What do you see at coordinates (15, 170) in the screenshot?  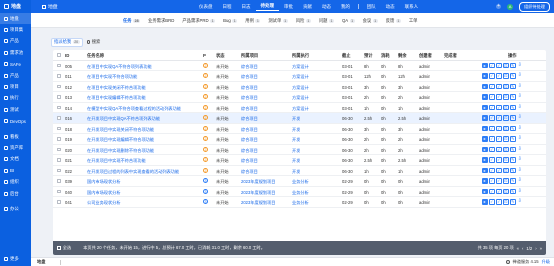 I see `sidebar-item: BI` at bounding box center [15, 170].